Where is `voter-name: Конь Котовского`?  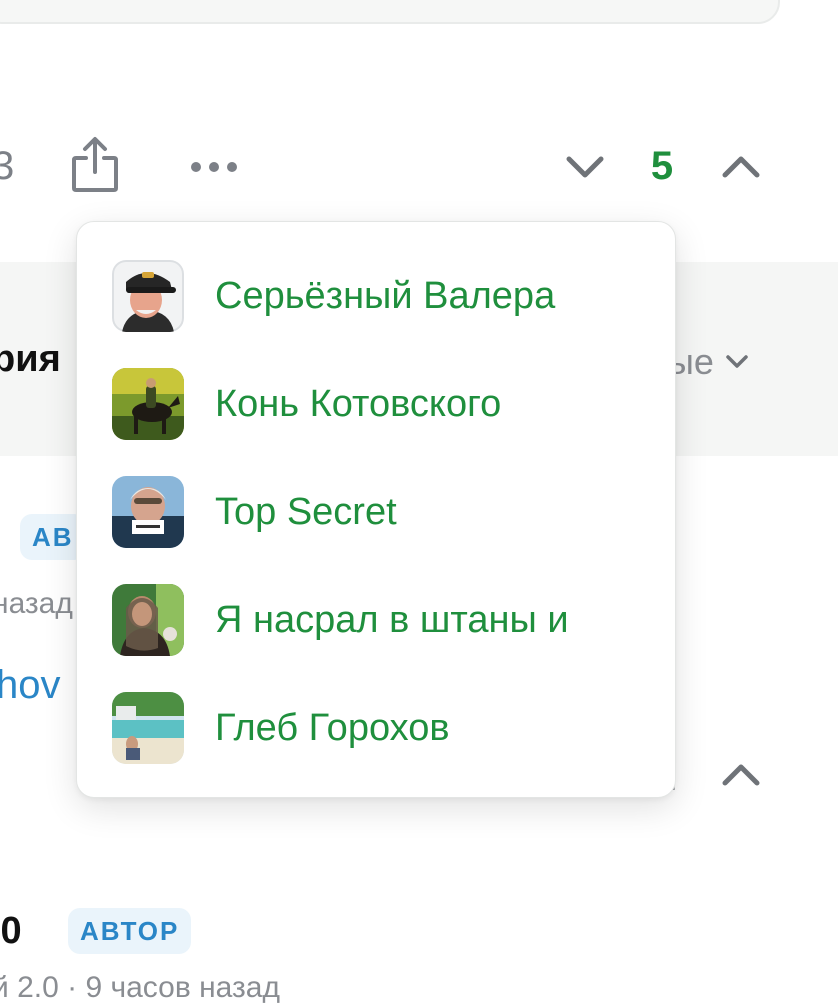 voter-name: Конь Котовского is located at coordinates (358, 404).